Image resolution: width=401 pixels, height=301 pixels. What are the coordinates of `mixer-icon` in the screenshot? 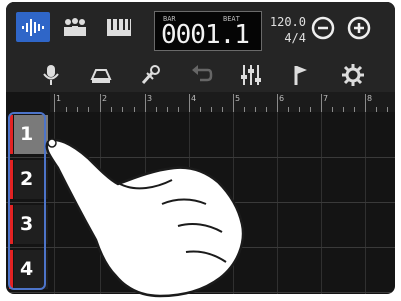 It's located at (101, 76).